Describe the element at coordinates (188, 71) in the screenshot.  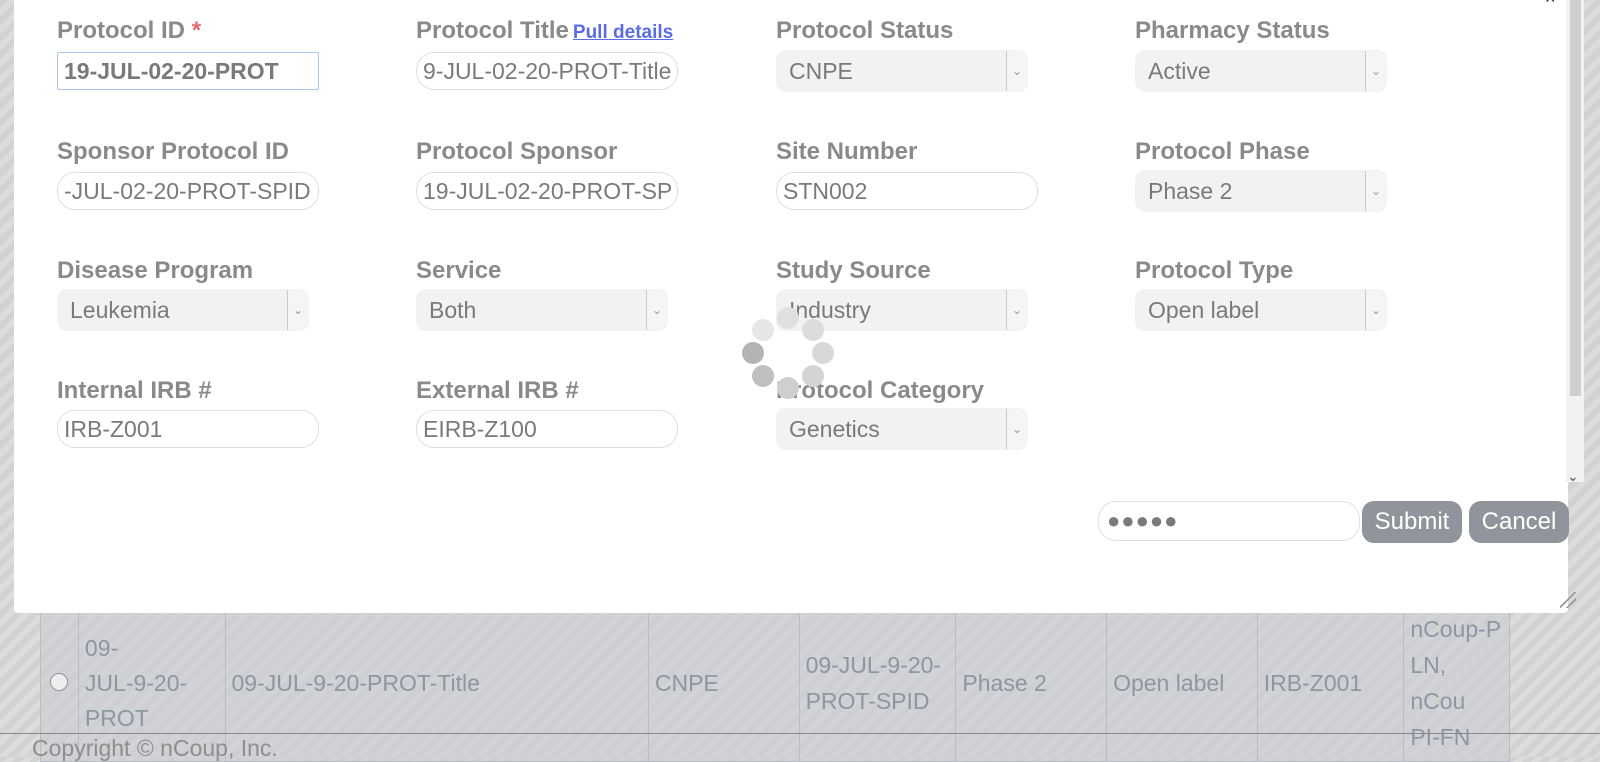
I see `protocol-id-input: 19-JUL-02-20-PROT` at that location.